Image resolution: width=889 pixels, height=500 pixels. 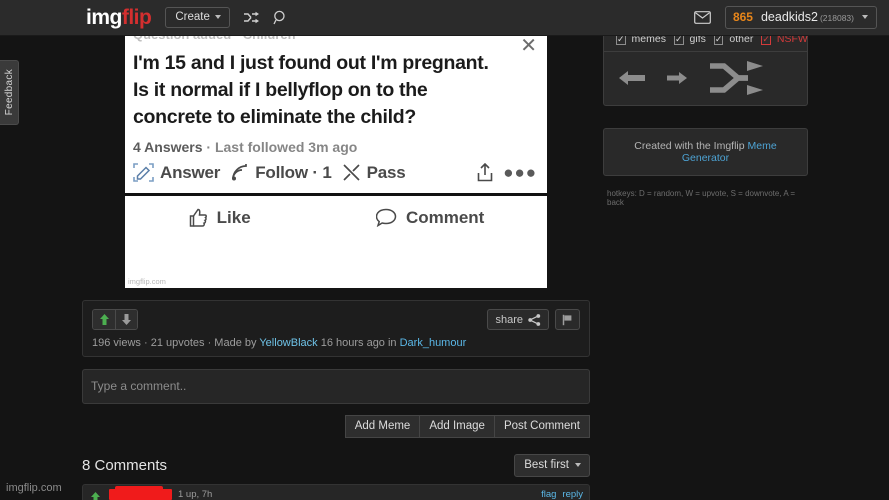 I want to click on credit-prefix: Created with the Imgflip, so click(x=691, y=146).